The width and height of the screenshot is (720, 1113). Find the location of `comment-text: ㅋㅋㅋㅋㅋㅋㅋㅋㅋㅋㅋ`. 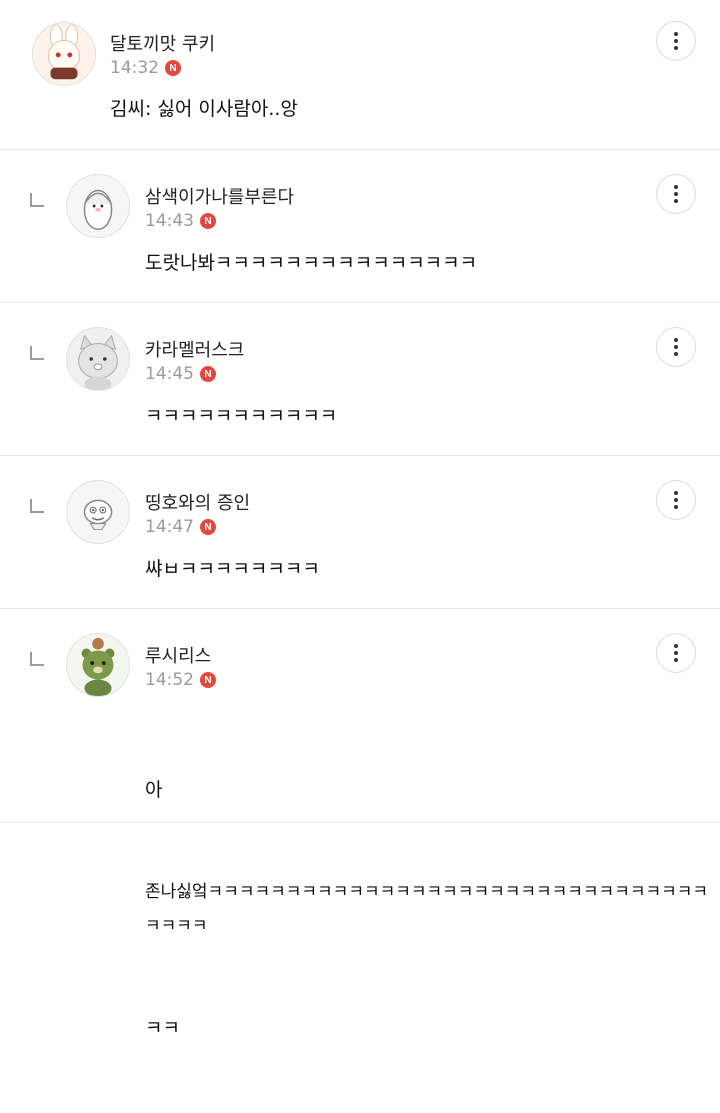

comment-text: ㅋㅋㅋㅋㅋㅋㅋㅋㅋㅋㅋ is located at coordinates (241, 416).